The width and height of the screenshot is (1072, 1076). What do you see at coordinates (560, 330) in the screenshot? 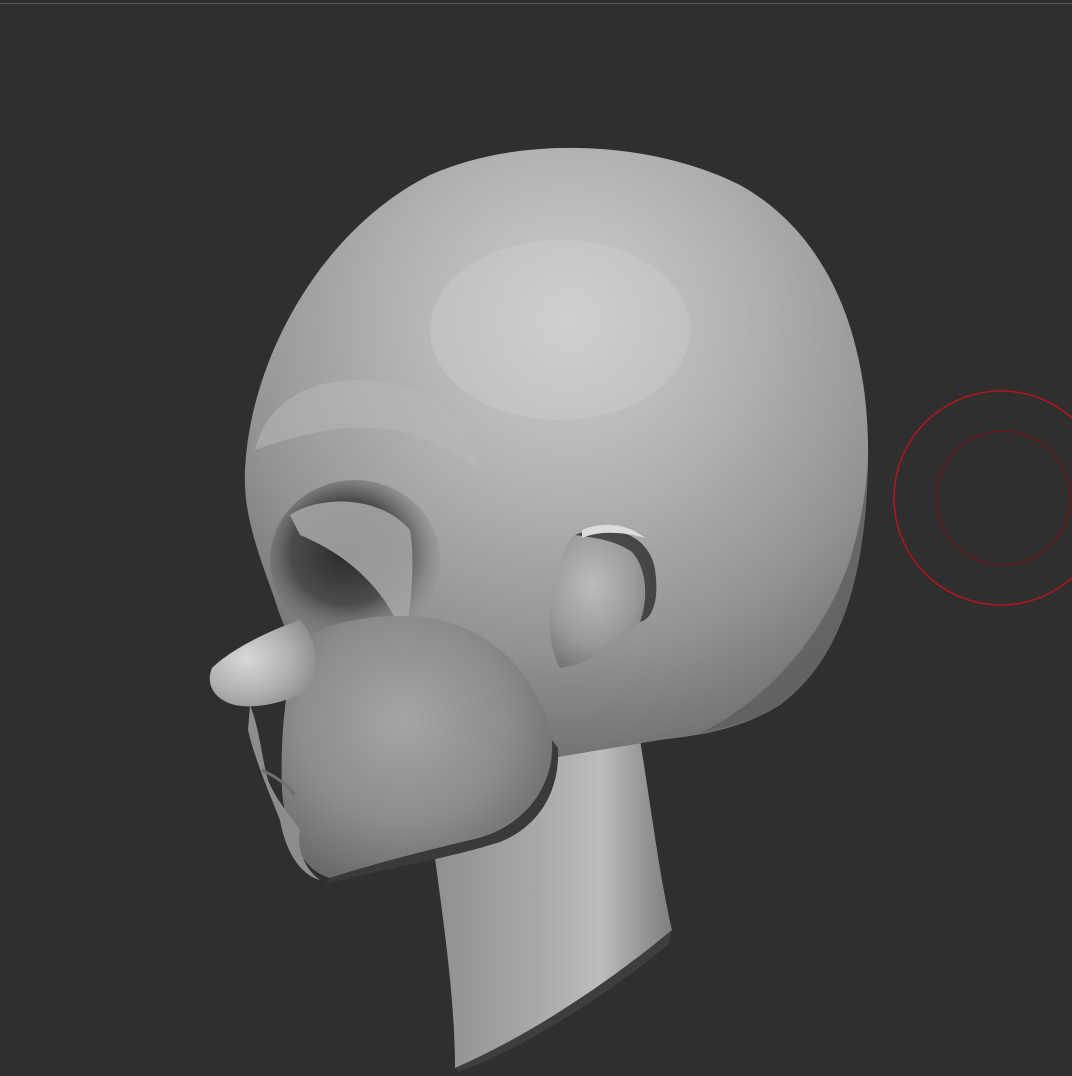
I see `forehead-highlight` at bounding box center [560, 330].